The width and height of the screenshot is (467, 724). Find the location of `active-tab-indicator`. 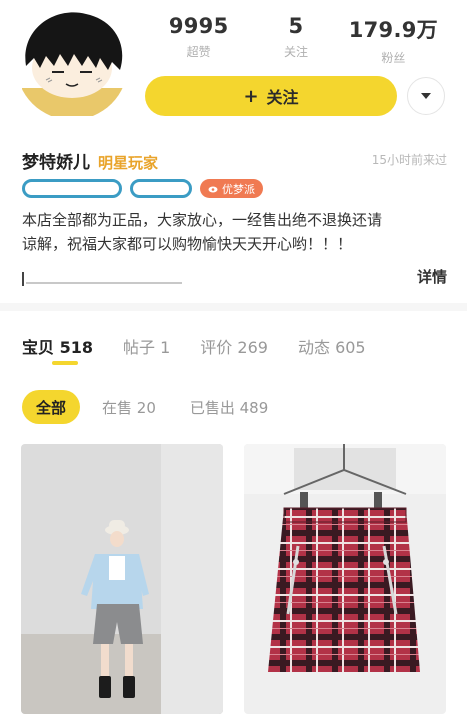

active-tab-indicator is located at coordinates (65, 363).